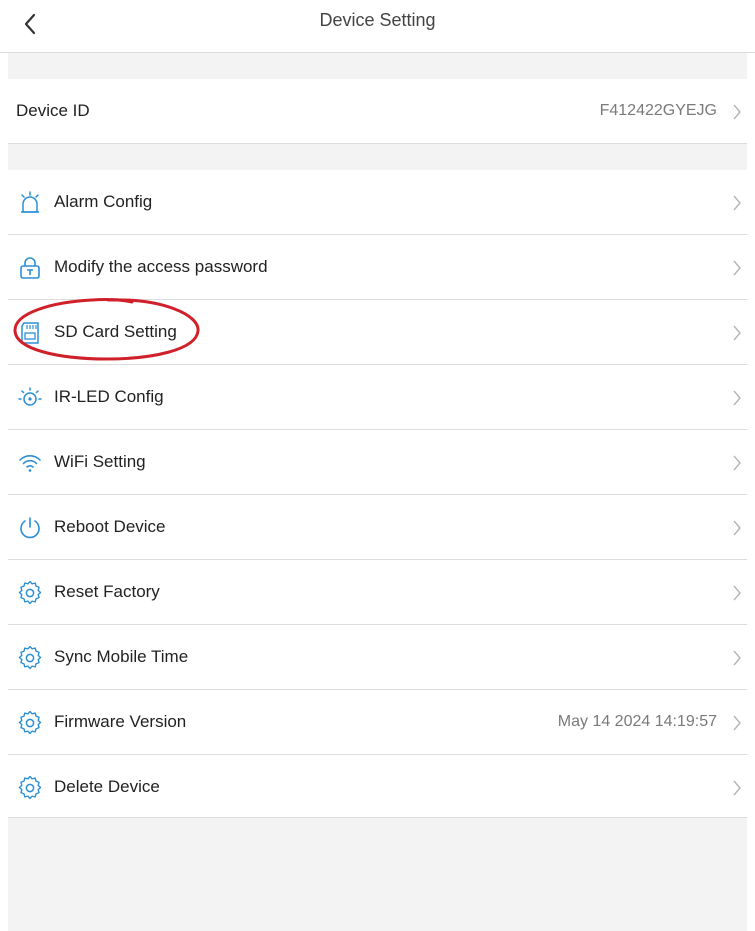 This screenshot has height=931, width=755. Describe the element at coordinates (377, 462) in the screenshot. I see `menu-item-wifi-setting: WiFi Setting` at that location.